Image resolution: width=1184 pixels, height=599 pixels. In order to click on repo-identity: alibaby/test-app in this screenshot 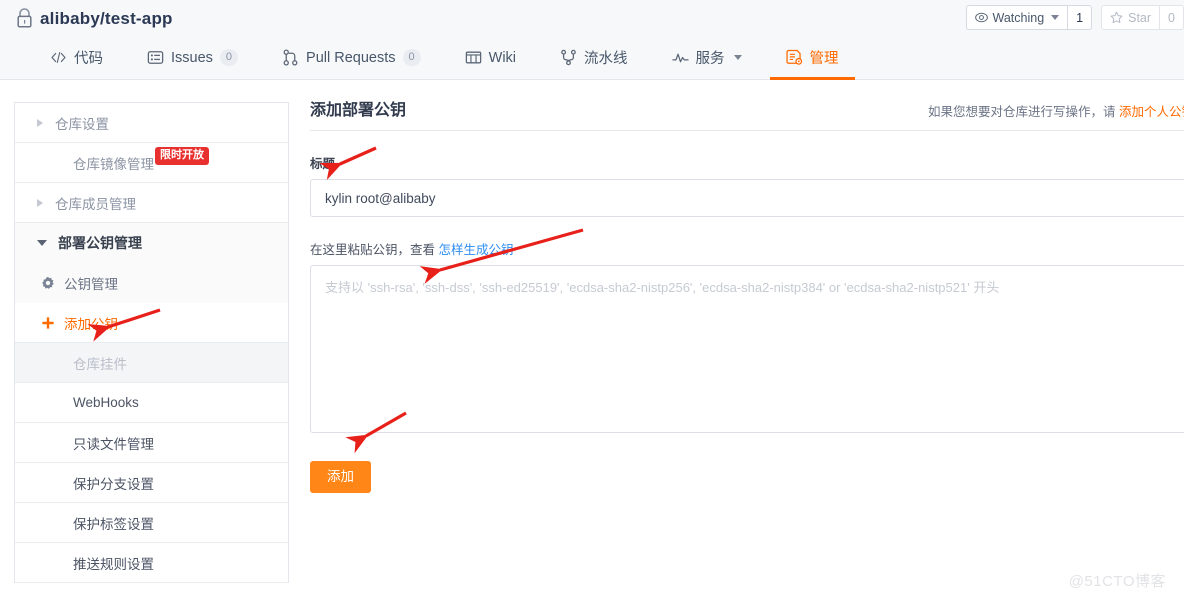, I will do `click(94, 18)`.